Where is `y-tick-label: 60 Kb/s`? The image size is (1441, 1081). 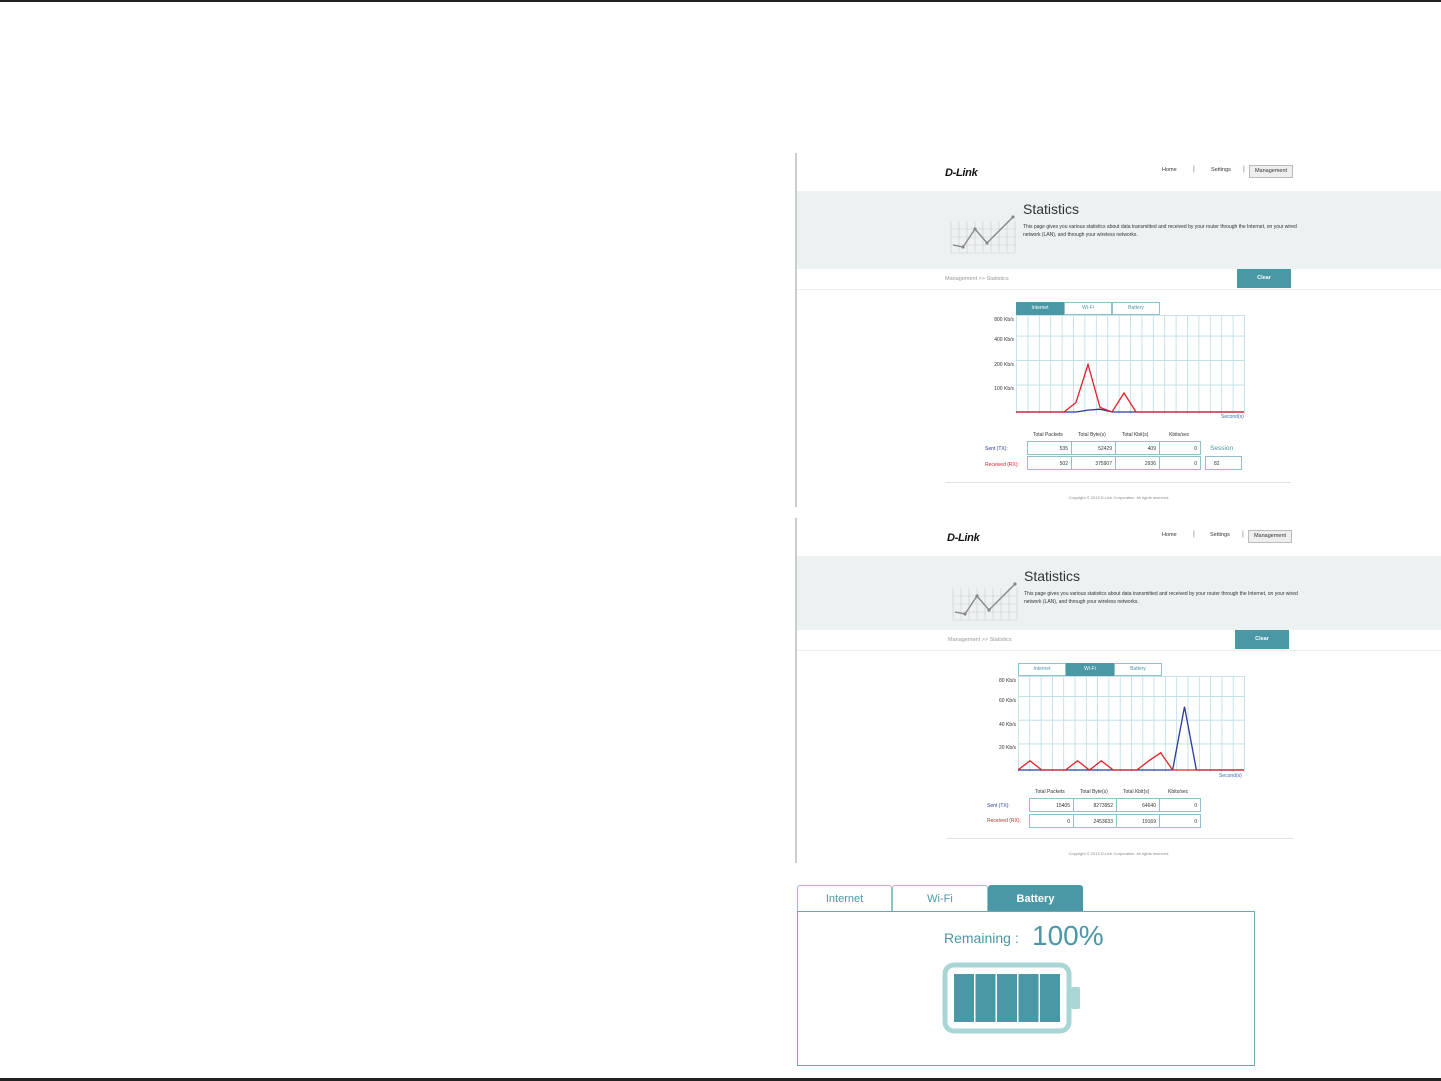 y-tick-label: 60 Kb/s is located at coordinates (1007, 701).